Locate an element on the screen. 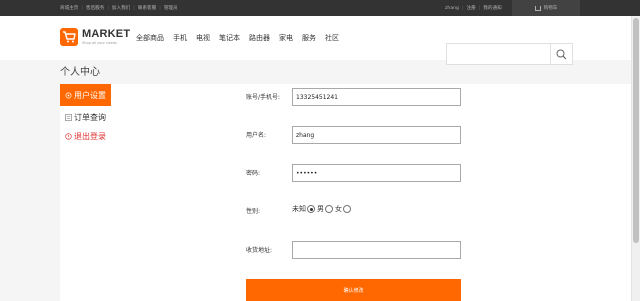 The image size is (640, 301). gender-radio-unknown is located at coordinates (311, 209).